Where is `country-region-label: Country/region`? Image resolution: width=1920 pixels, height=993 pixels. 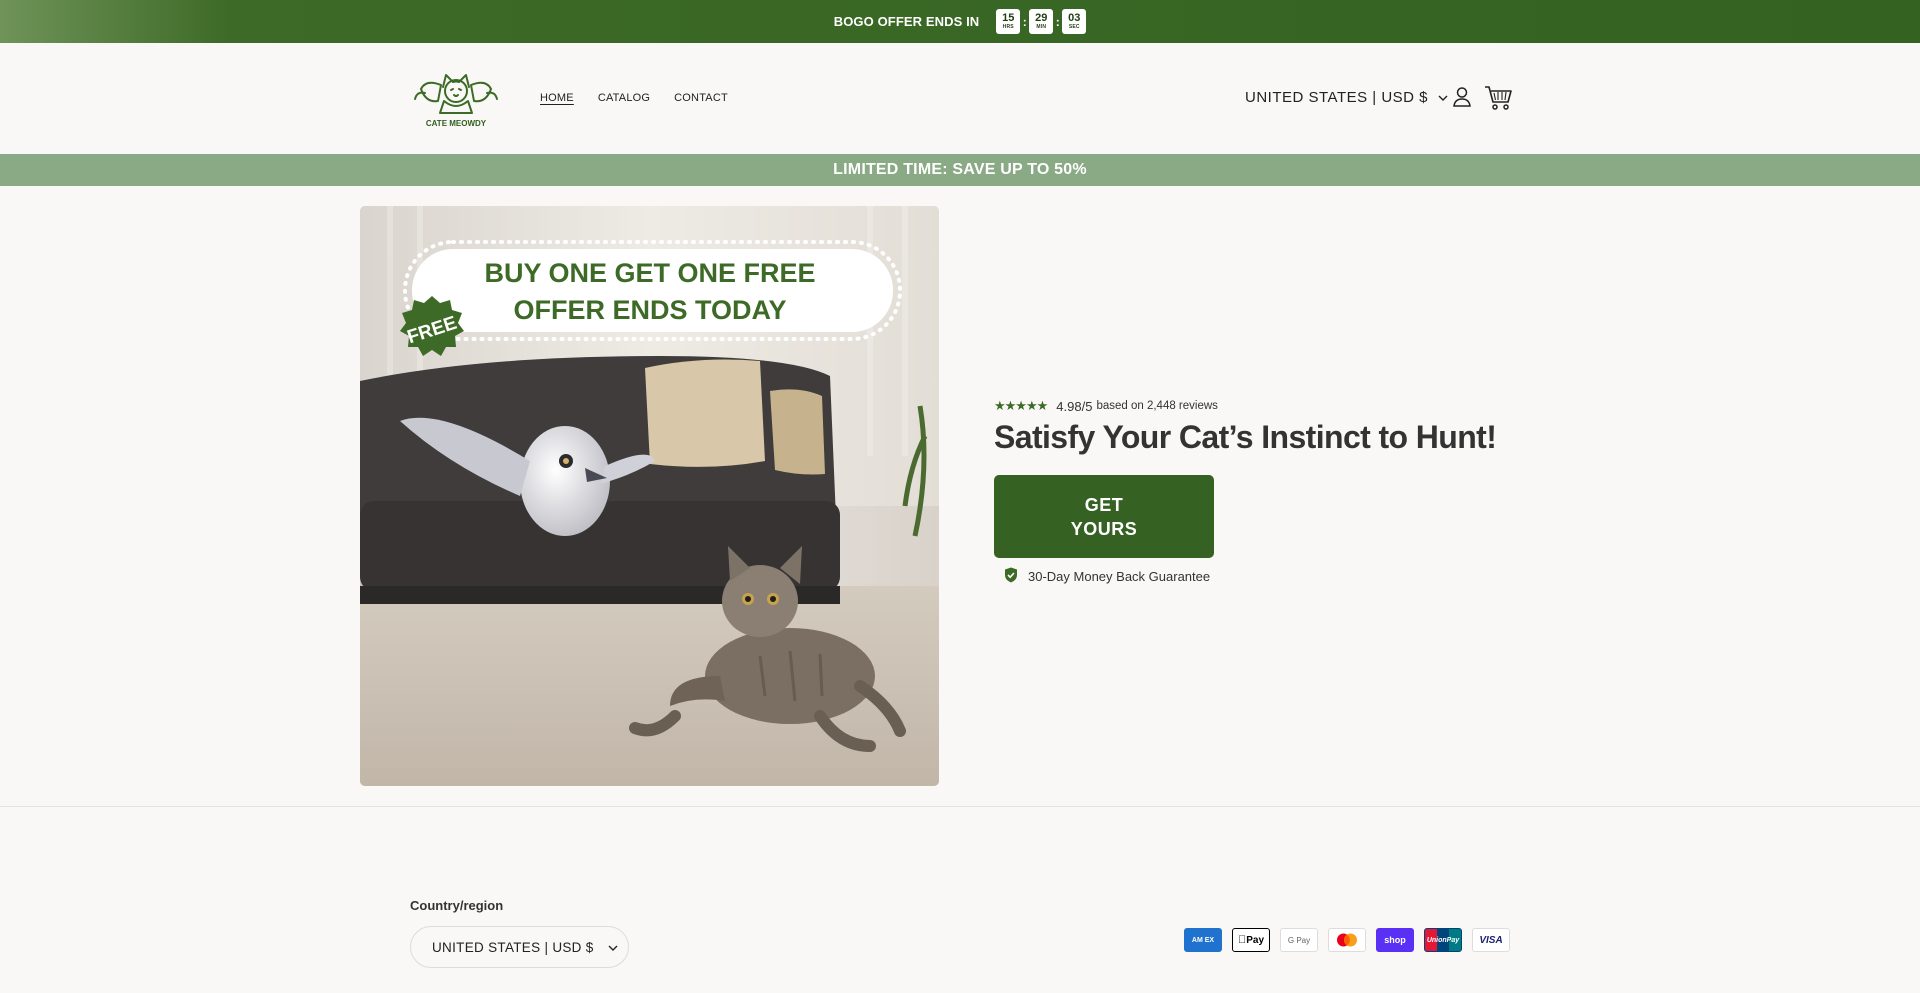 country-region-label: Country/region is located at coordinates (457, 905).